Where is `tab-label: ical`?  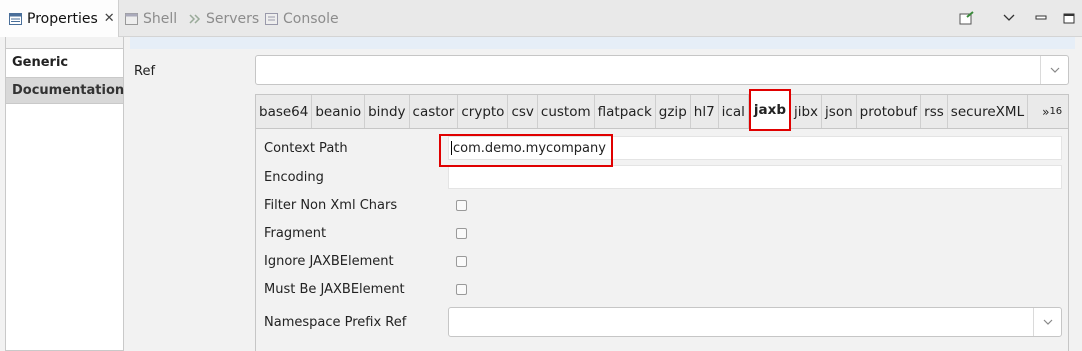
tab-label: ical is located at coordinates (733, 111).